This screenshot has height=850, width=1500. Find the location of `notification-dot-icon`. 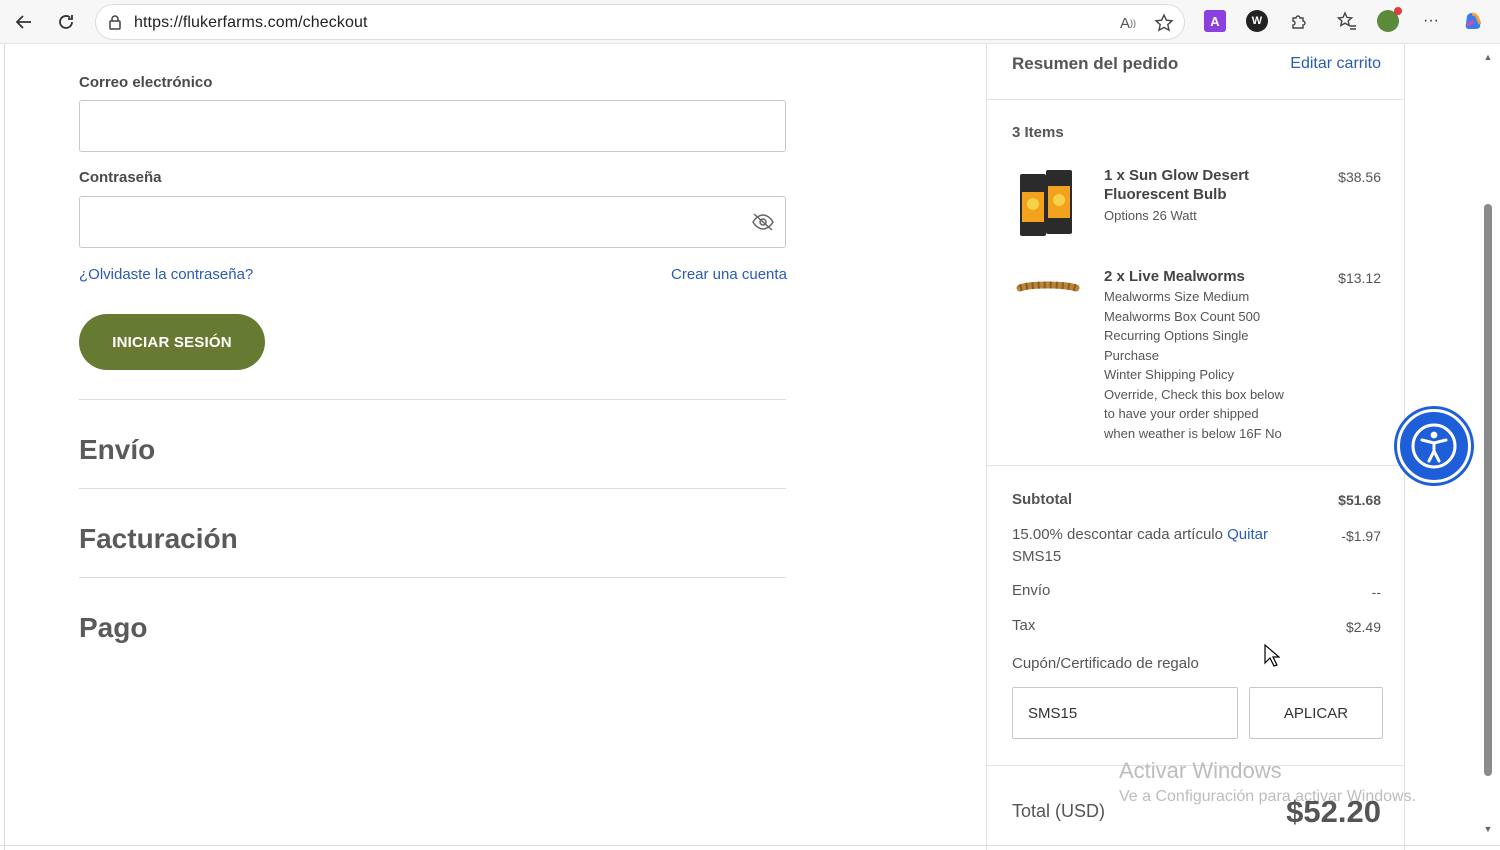

notification-dot-icon is located at coordinates (1398, 11).